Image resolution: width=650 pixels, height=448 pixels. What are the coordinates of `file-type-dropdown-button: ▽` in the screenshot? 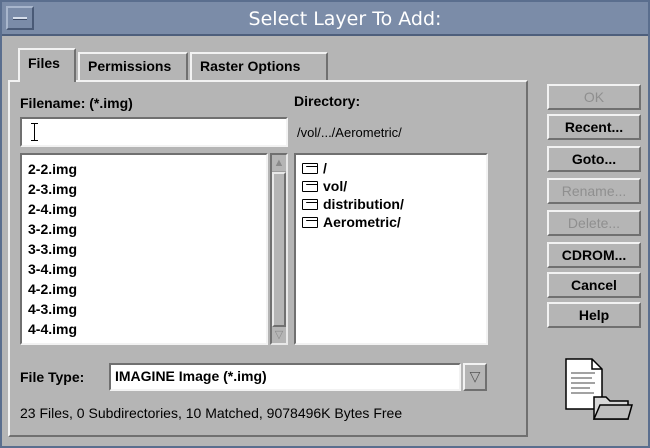 It's located at (475, 377).